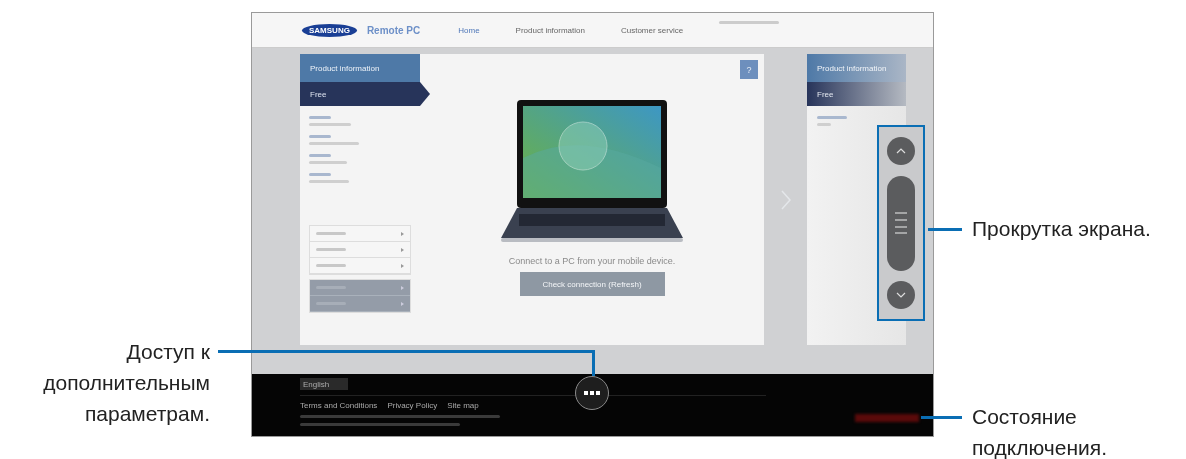  I want to click on grip-icon, so click(901, 223).